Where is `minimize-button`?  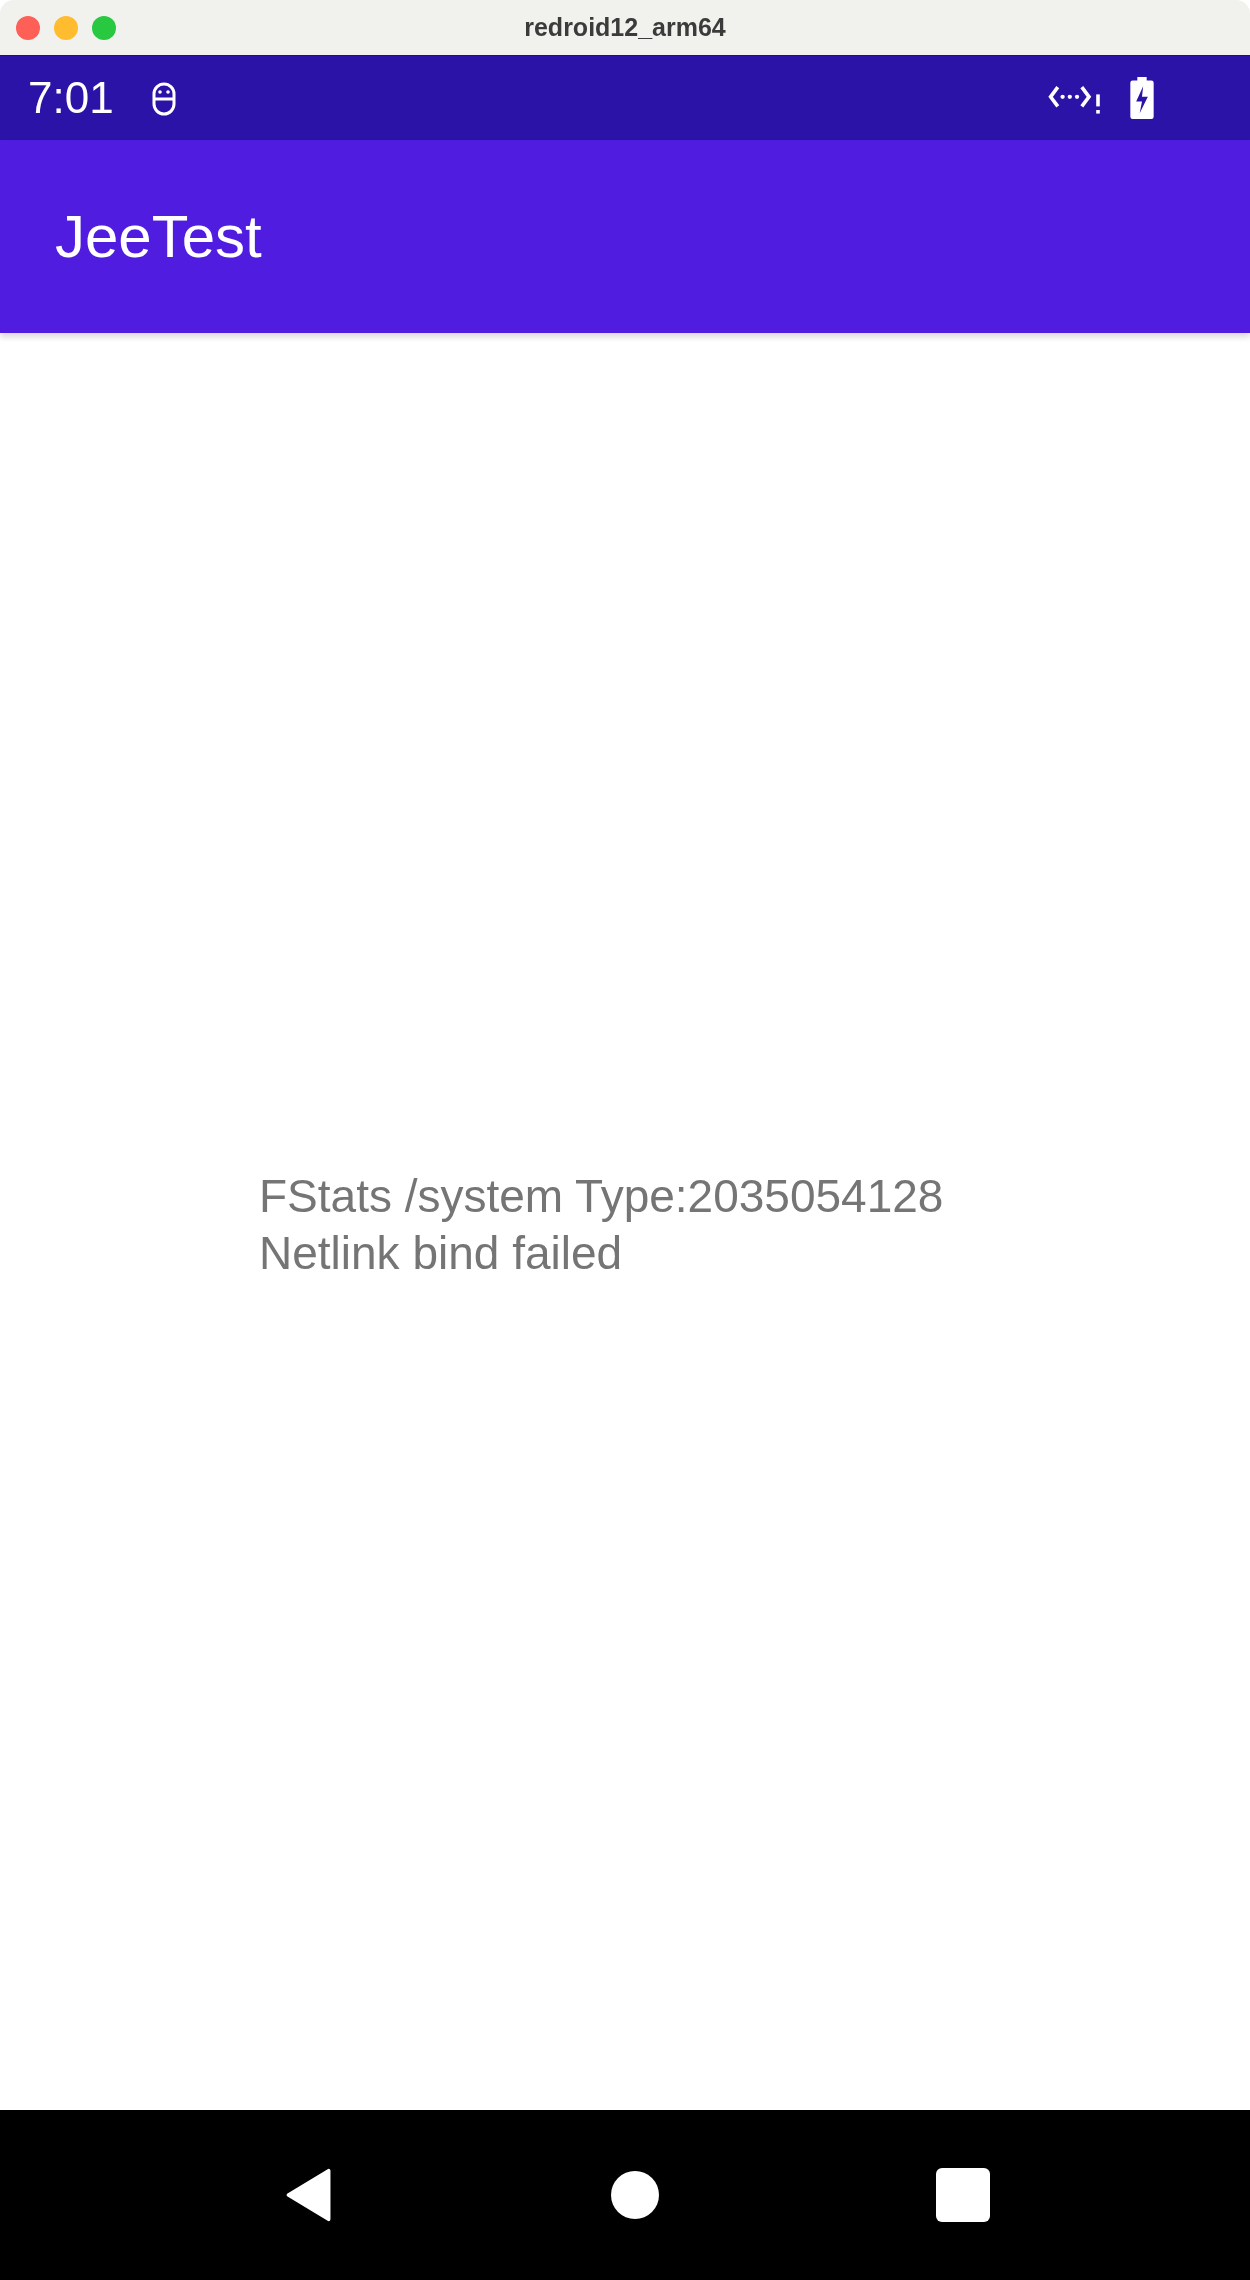
minimize-button is located at coordinates (66, 28).